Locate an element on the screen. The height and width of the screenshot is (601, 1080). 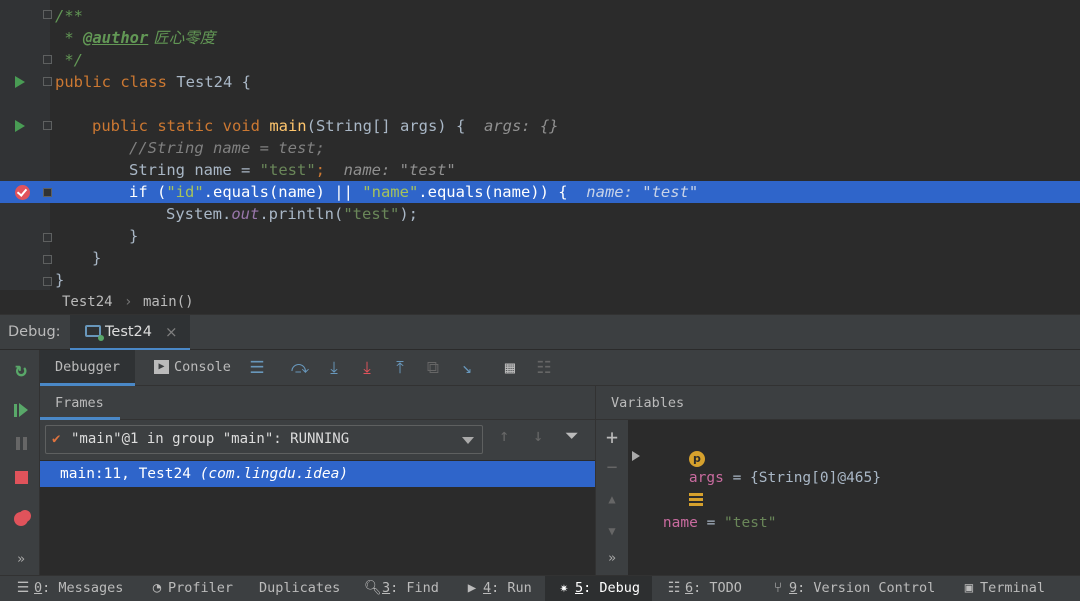
run-to-cursor-icon: ↘ is located at coordinates (467, 368).